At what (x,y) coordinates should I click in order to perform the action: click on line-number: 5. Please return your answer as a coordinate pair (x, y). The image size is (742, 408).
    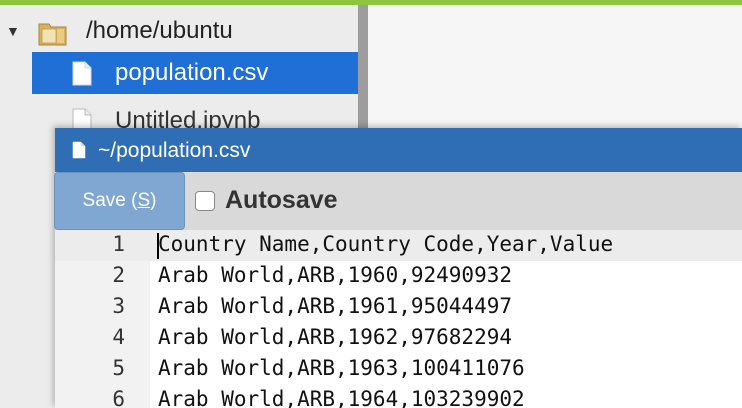
    Looking at the image, I should click on (118, 368).